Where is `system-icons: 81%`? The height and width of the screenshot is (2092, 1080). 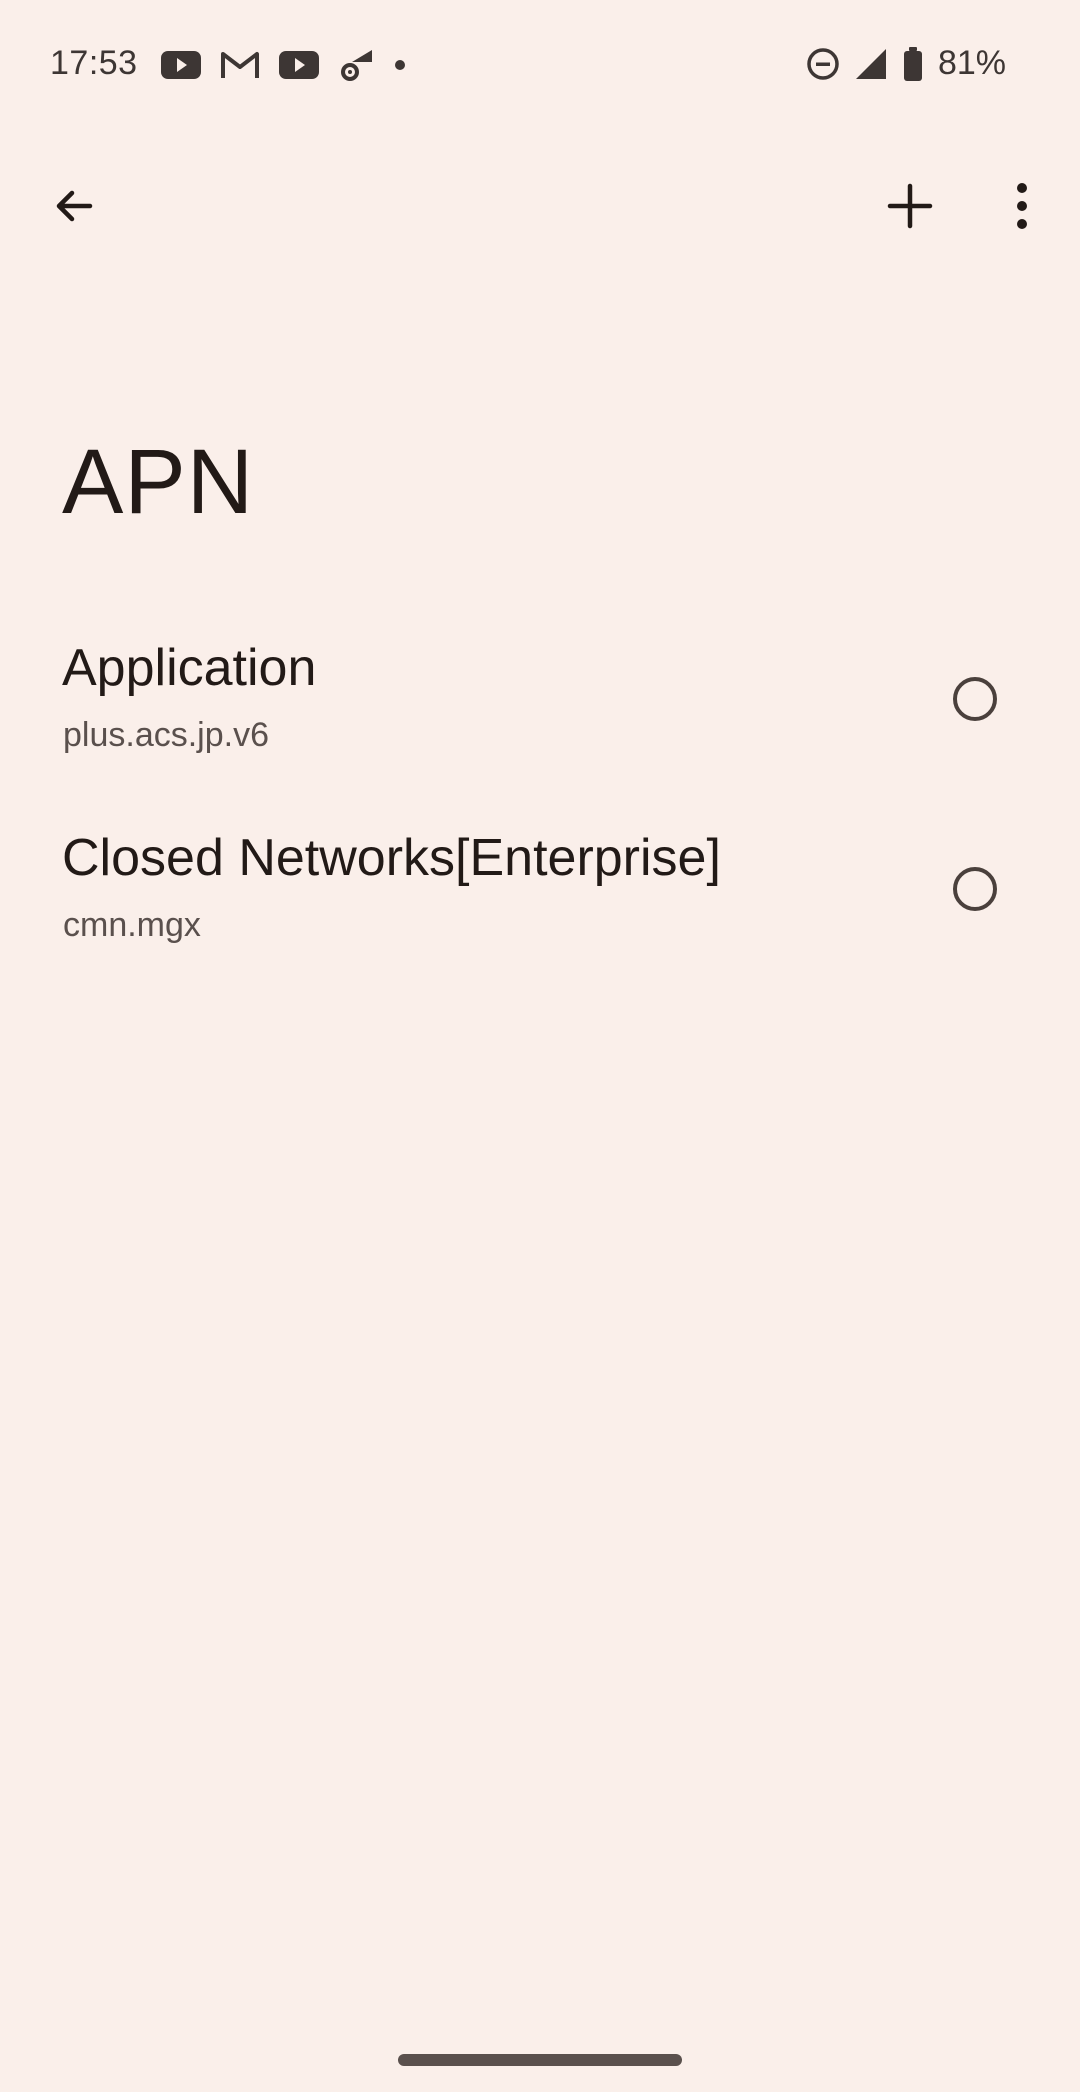
system-icons: 81% is located at coordinates (906, 63).